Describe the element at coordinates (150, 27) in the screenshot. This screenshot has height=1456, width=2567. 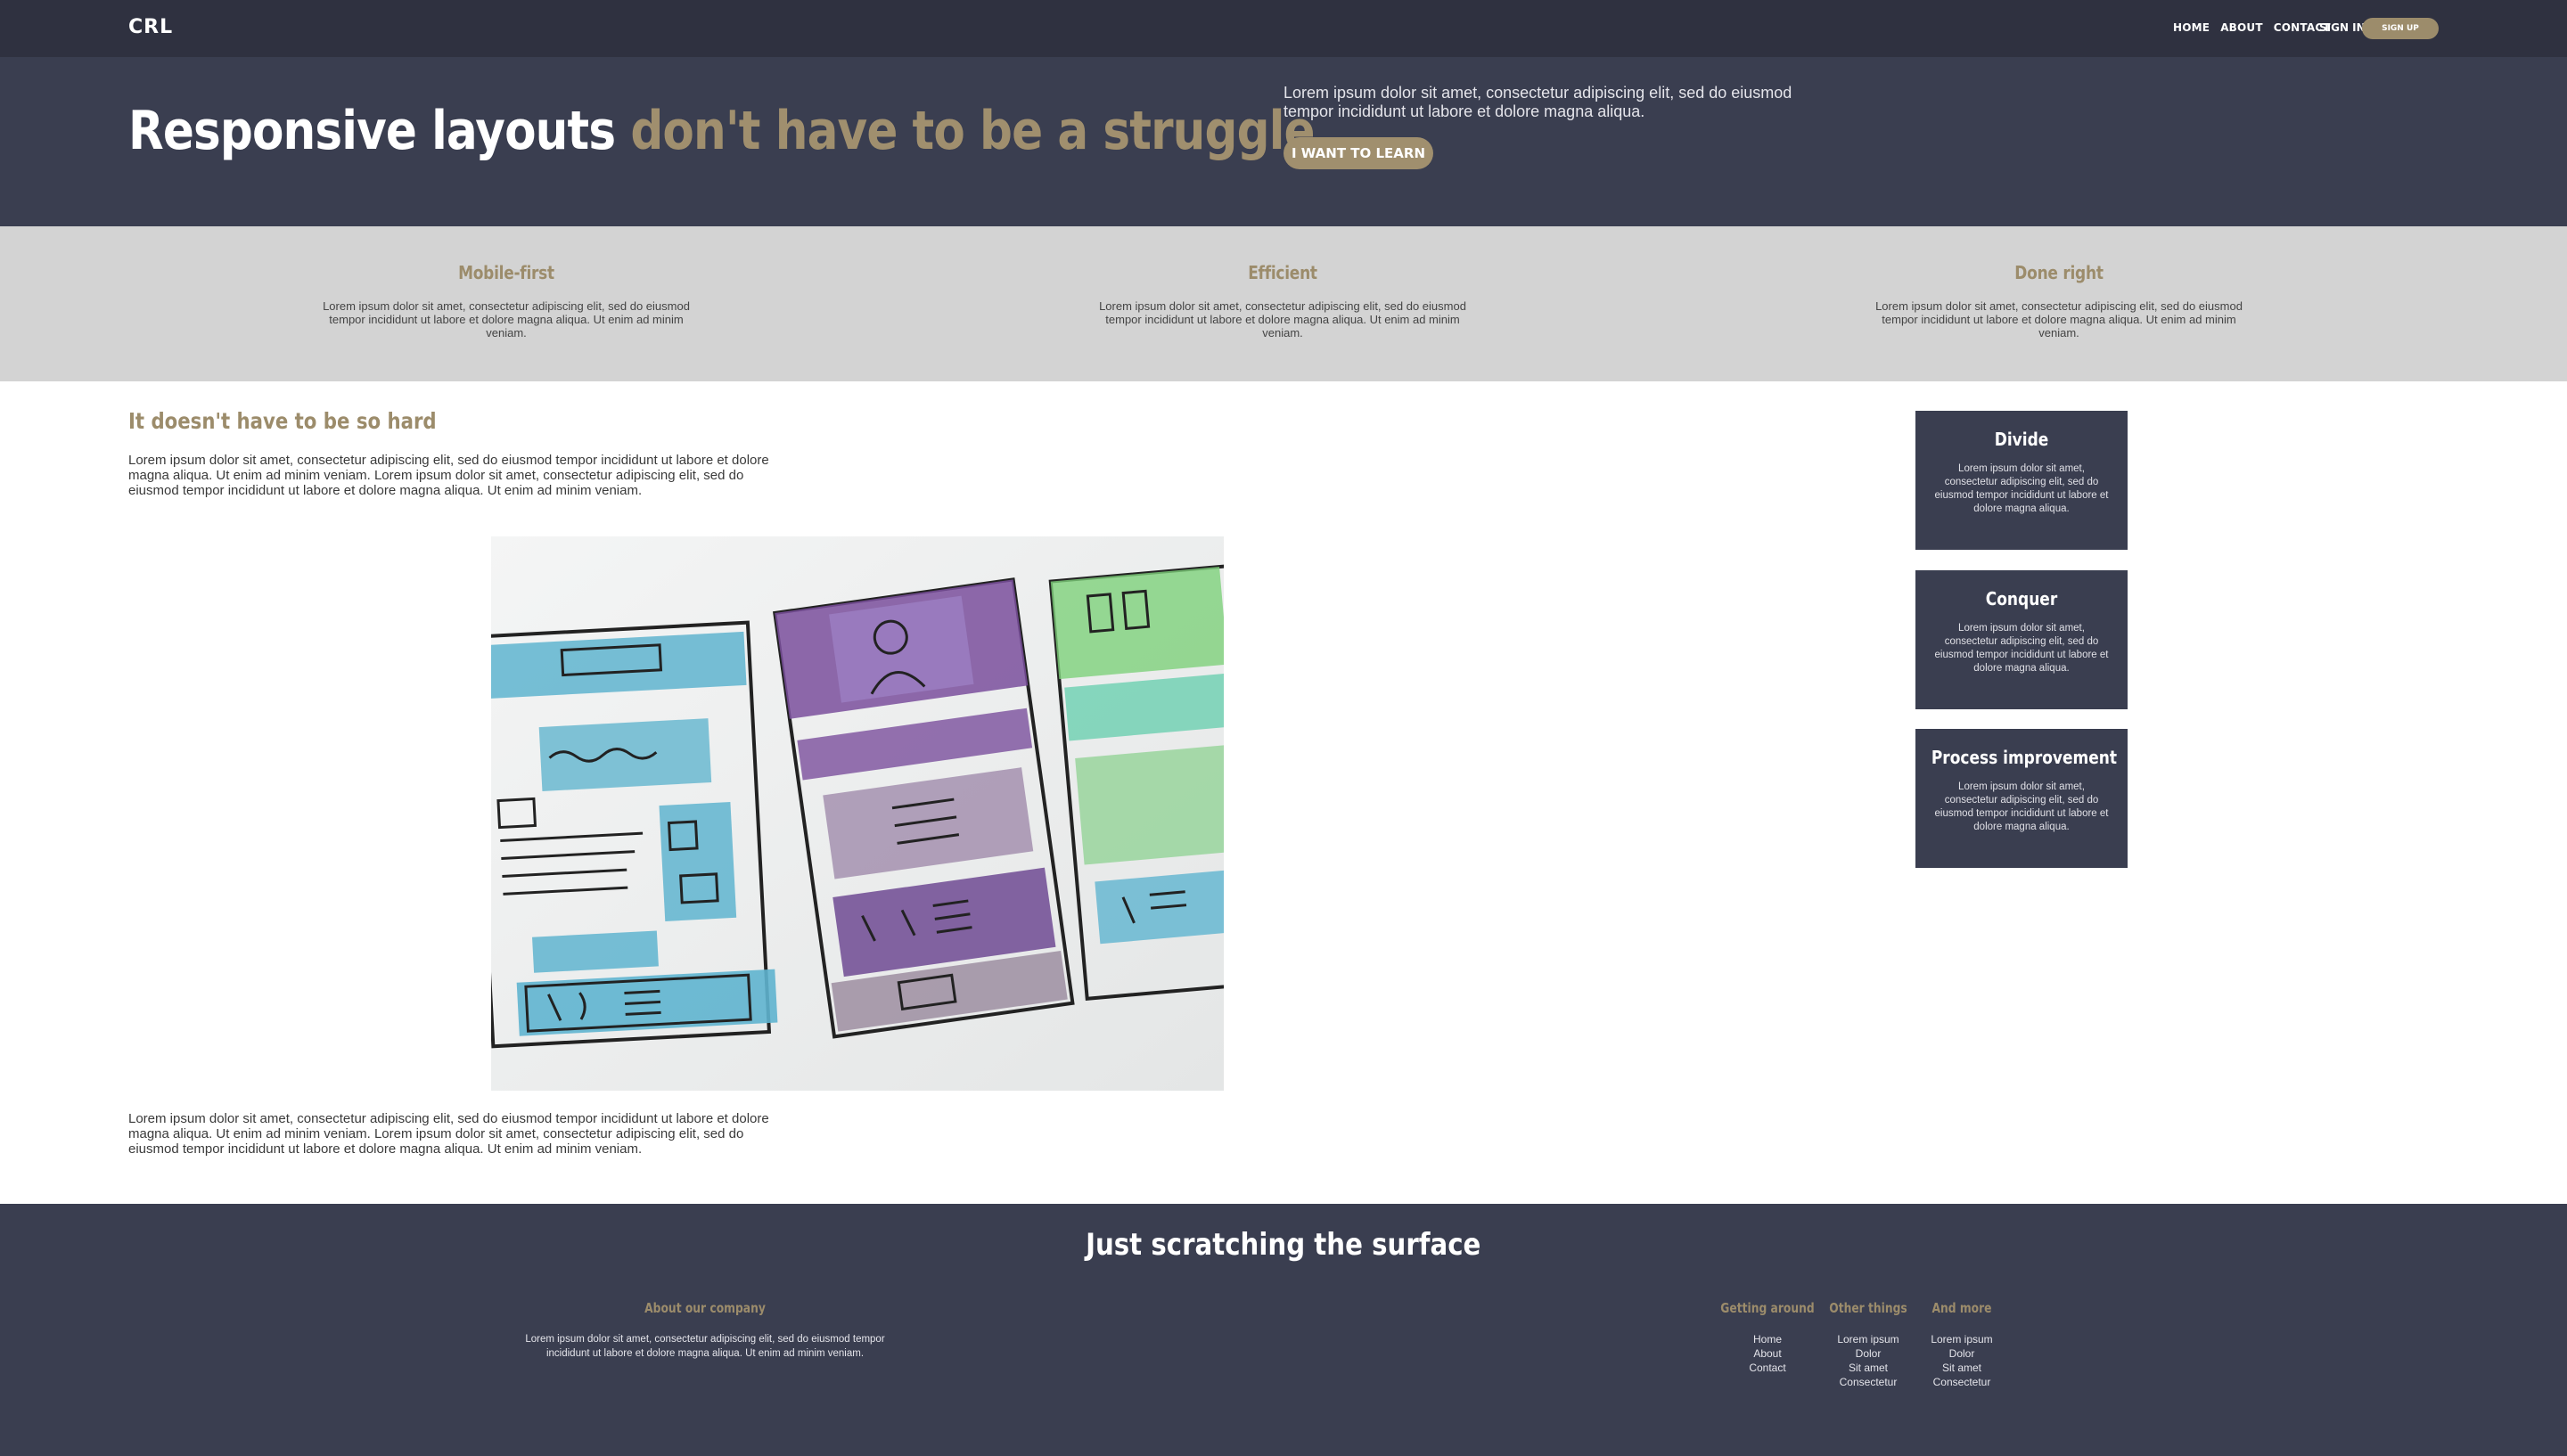
I see `logo: CRL` at that location.